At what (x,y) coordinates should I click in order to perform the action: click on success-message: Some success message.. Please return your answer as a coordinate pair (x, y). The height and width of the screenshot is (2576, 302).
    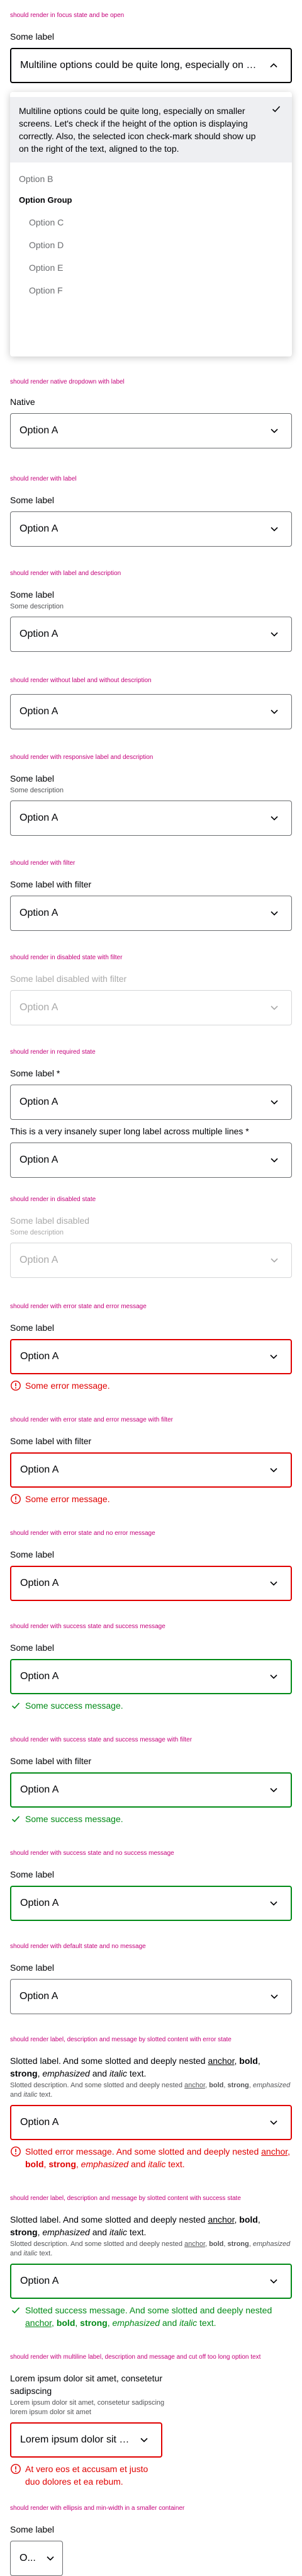
    Looking at the image, I should click on (151, 1705).